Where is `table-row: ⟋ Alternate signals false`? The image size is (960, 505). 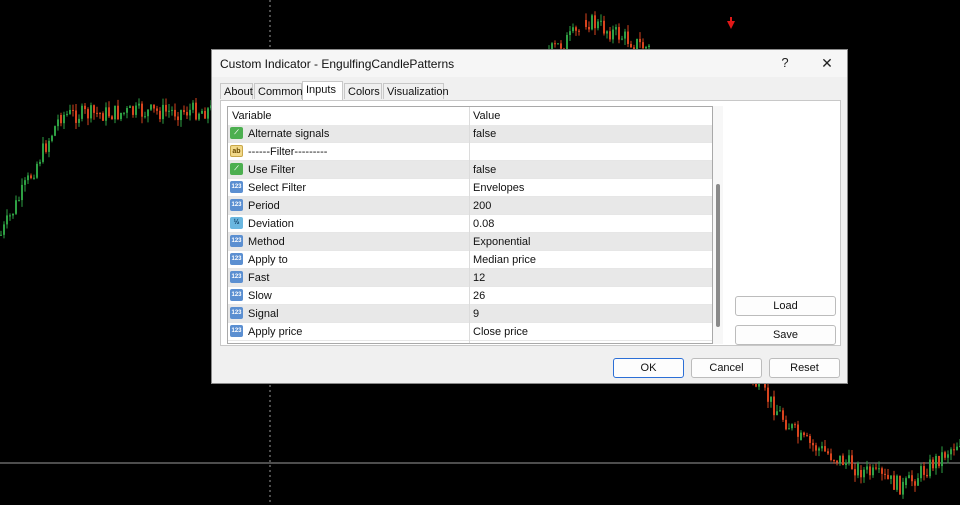 table-row: ⟋ Alternate signals false is located at coordinates (470, 134).